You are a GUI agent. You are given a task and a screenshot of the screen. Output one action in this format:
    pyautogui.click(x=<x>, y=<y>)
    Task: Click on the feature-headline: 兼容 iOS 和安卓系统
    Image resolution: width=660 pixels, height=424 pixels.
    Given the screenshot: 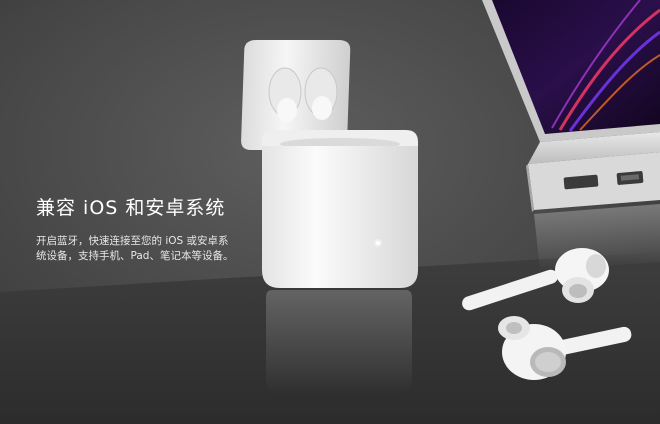 What is the action you would take?
    pyautogui.click(x=131, y=208)
    